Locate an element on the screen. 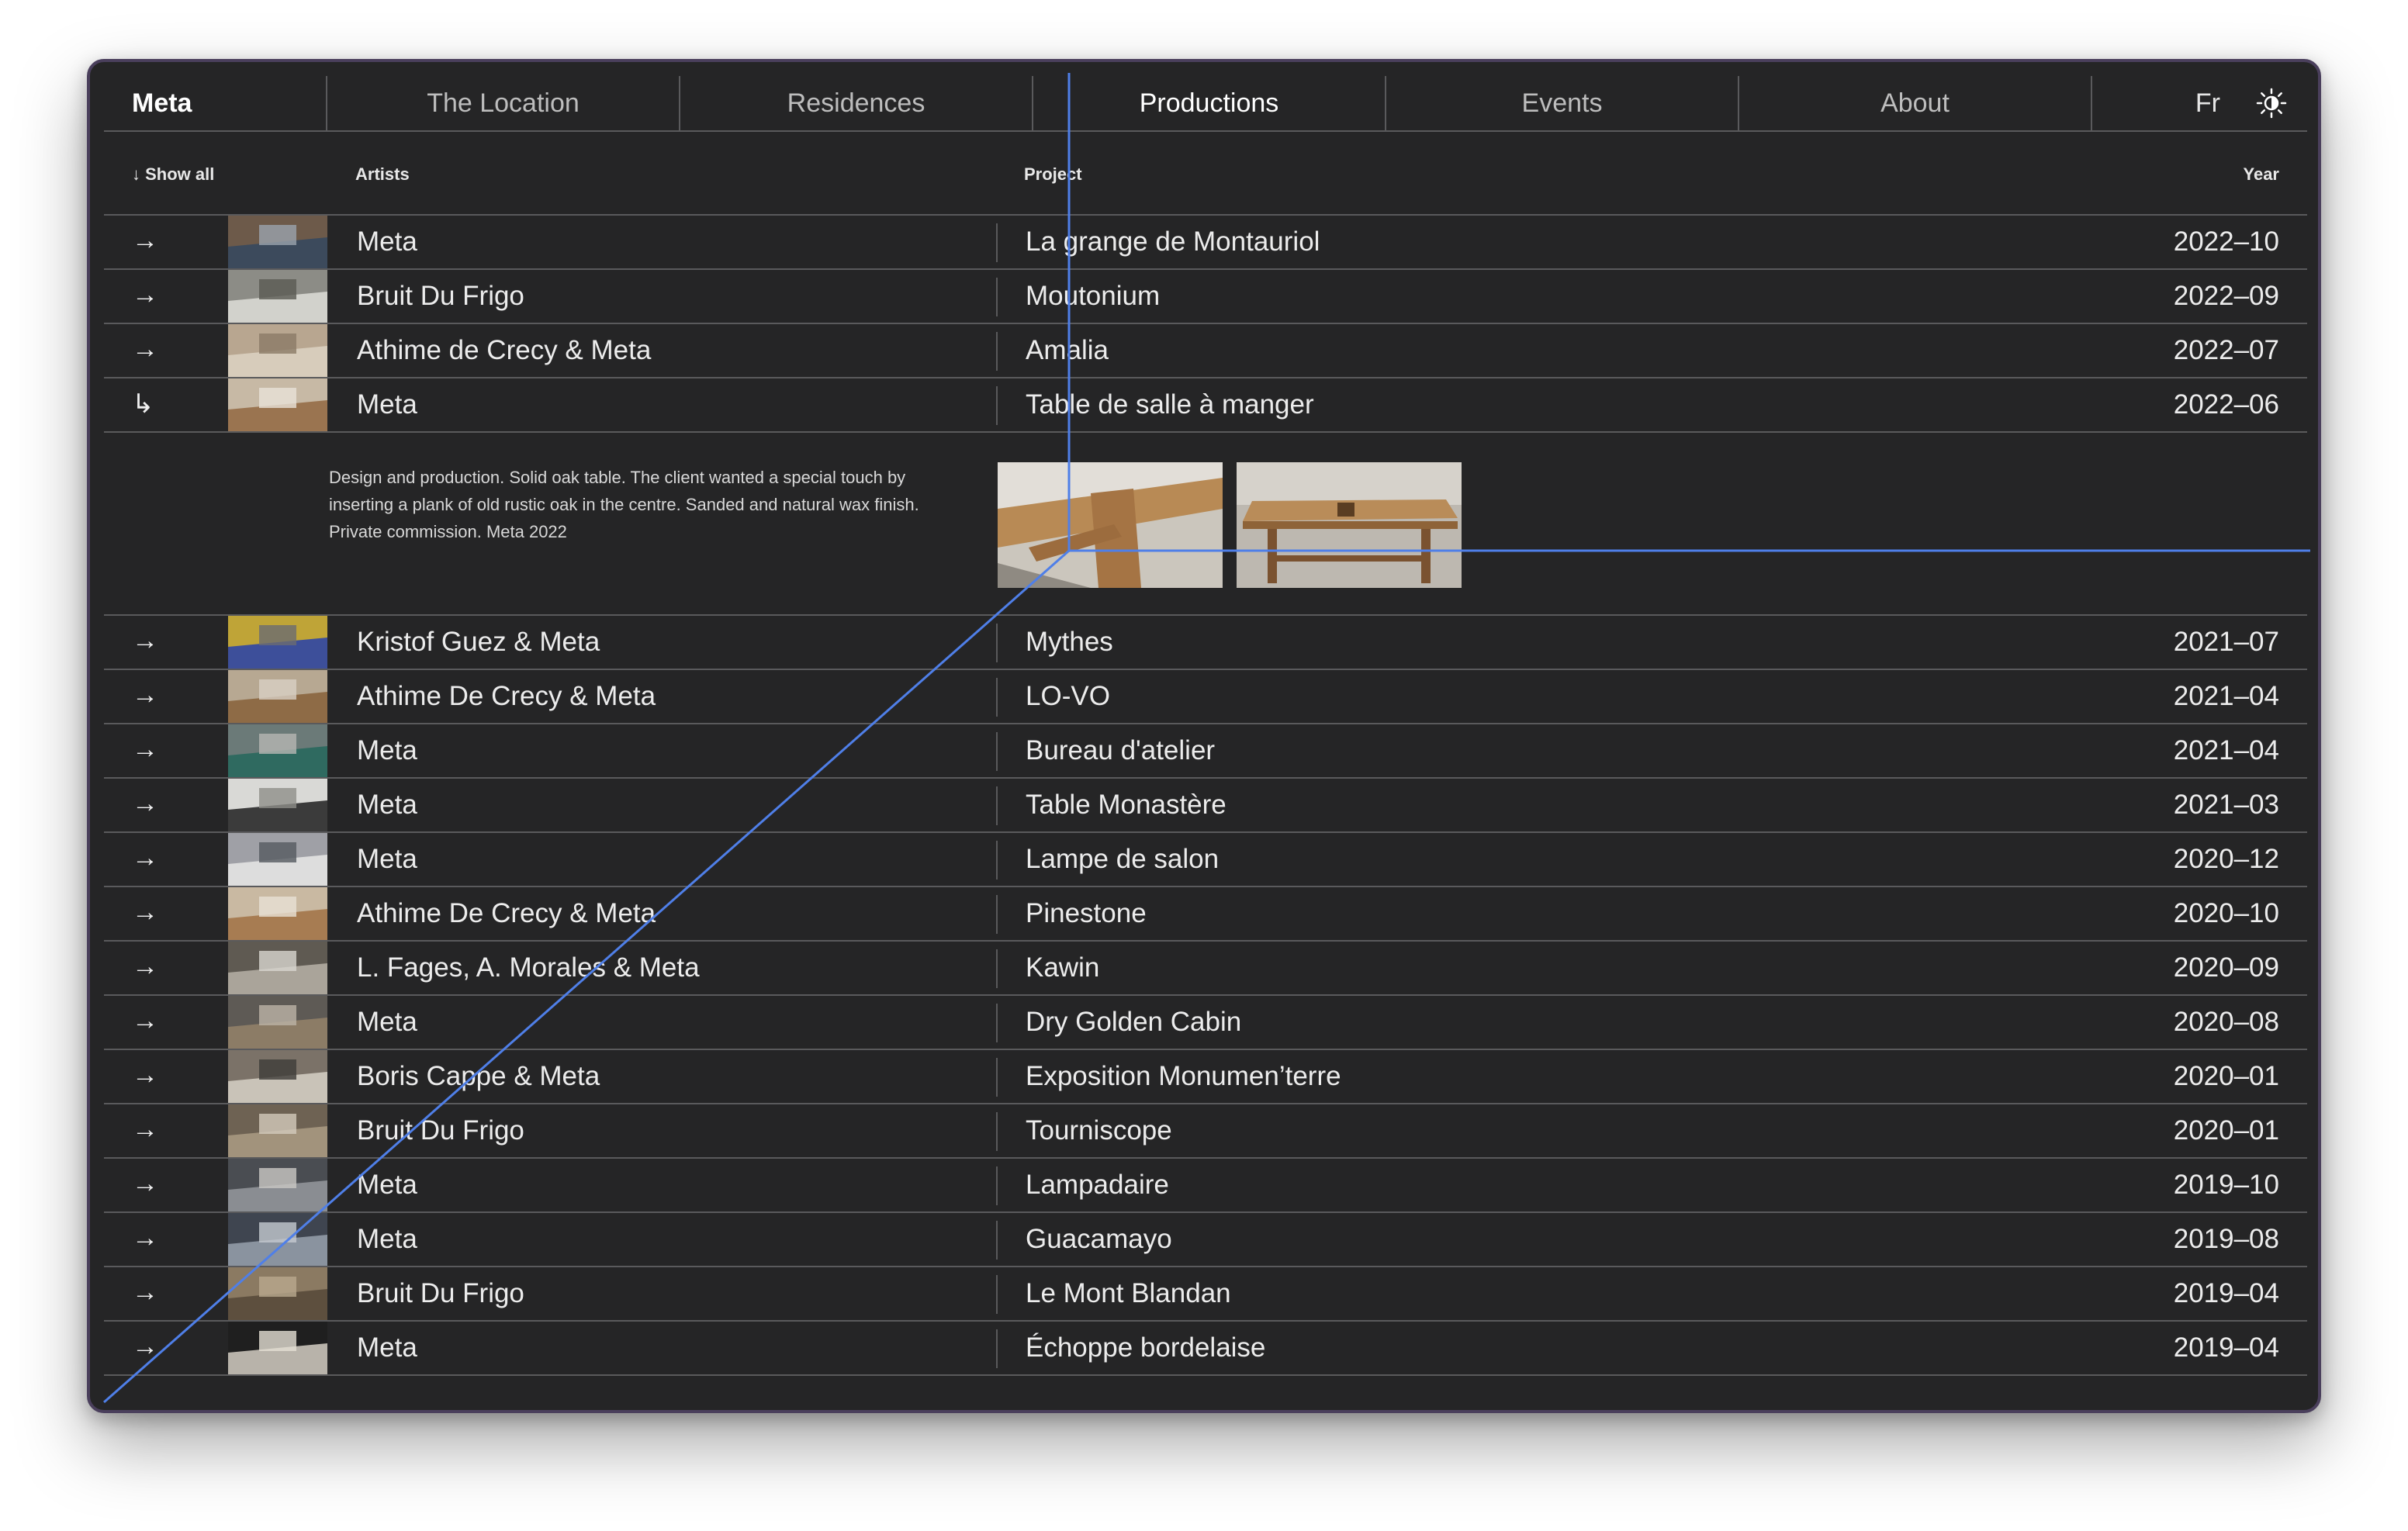 Image resolution: width=2408 pixels, height=1531 pixels. row-project: Pinestone is located at coordinates (1086, 913).